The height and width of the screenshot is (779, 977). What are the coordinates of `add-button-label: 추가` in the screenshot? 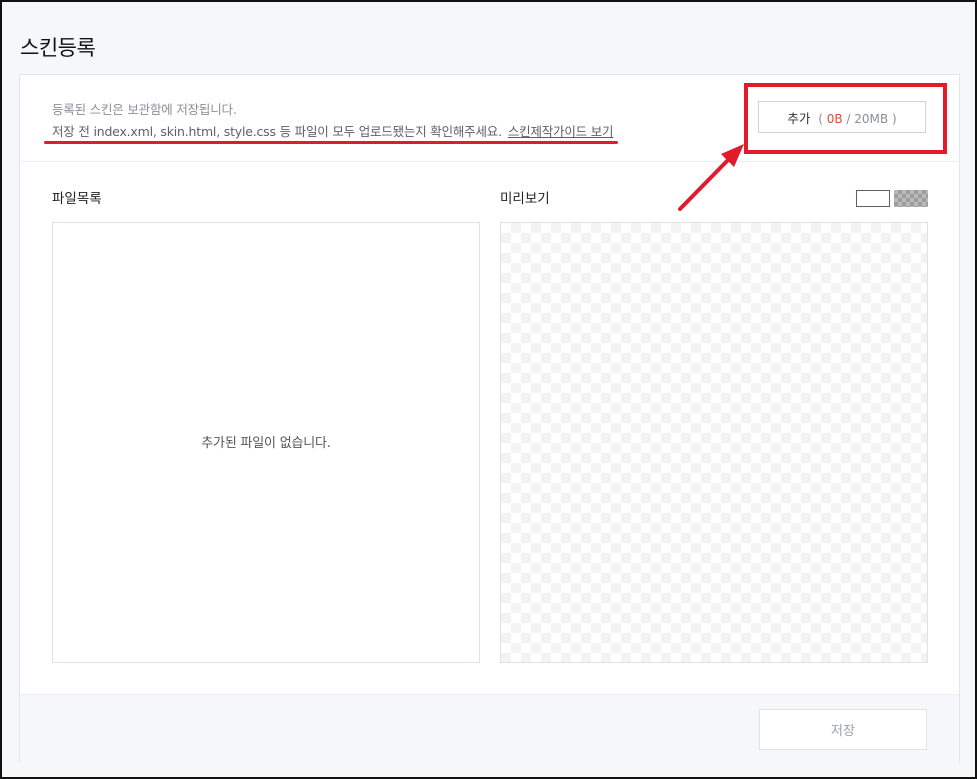 It's located at (799, 118).